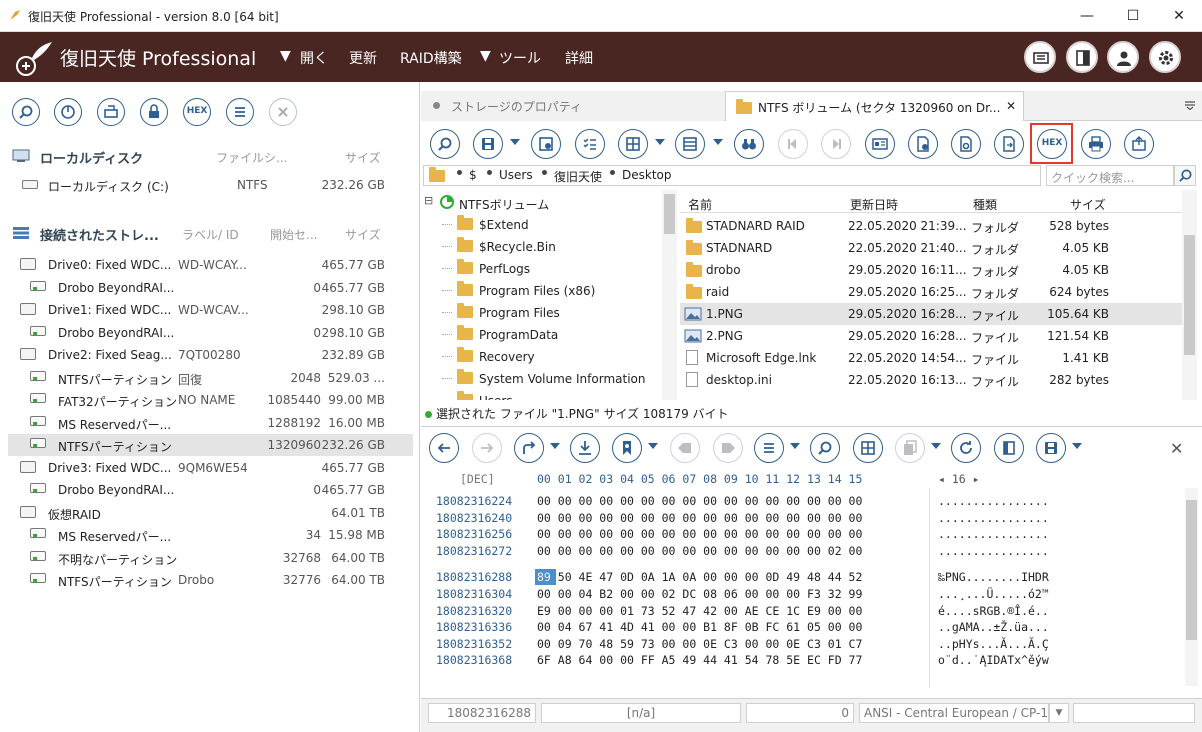 This screenshot has width=1202, height=732. What do you see at coordinates (579, 58) in the screenshot?
I see `menu-details: 詳細` at bounding box center [579, 58].